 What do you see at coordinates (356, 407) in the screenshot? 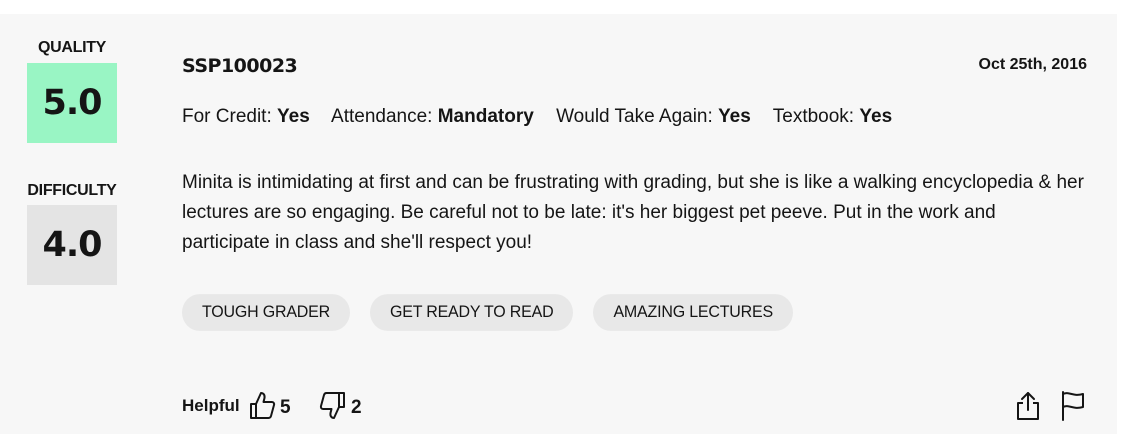
I see `thumbs-down-count: 2` at bounding box center [356, 407].